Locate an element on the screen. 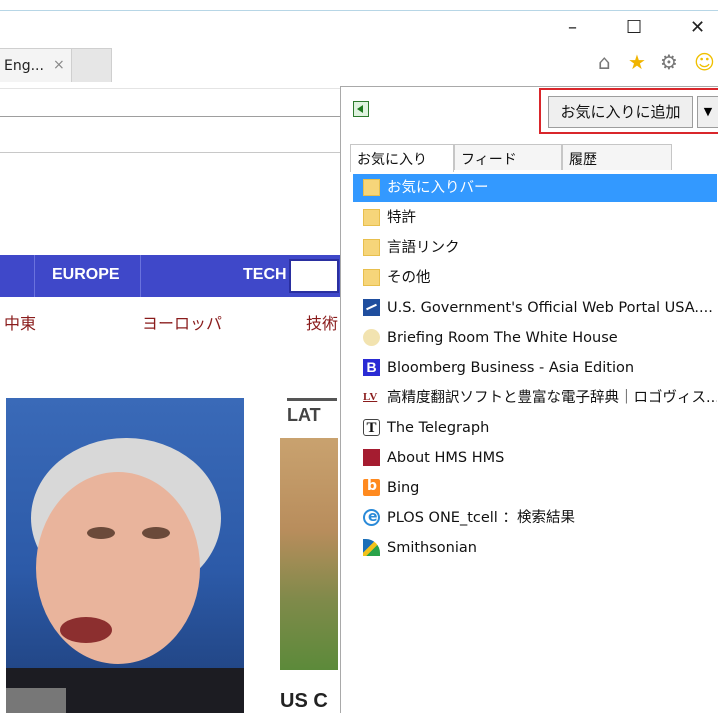  list-item: T The Telegraph is located at coordinates (535, 428).